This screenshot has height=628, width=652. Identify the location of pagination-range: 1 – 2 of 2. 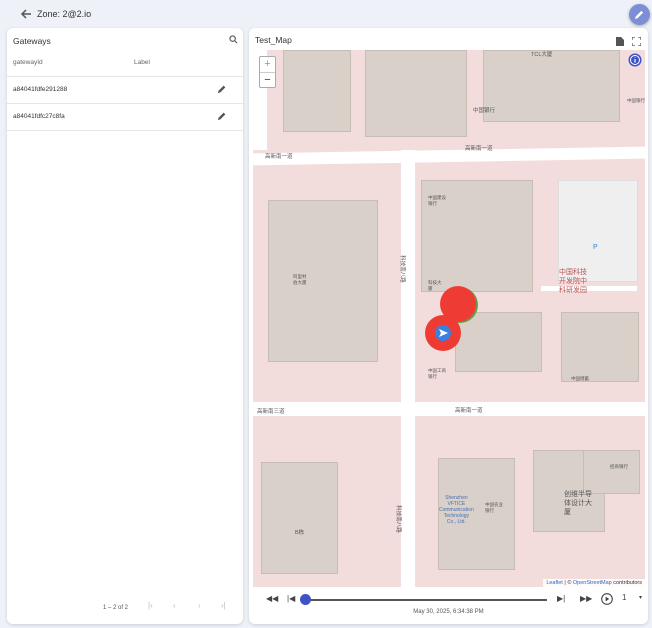
(116, 608).